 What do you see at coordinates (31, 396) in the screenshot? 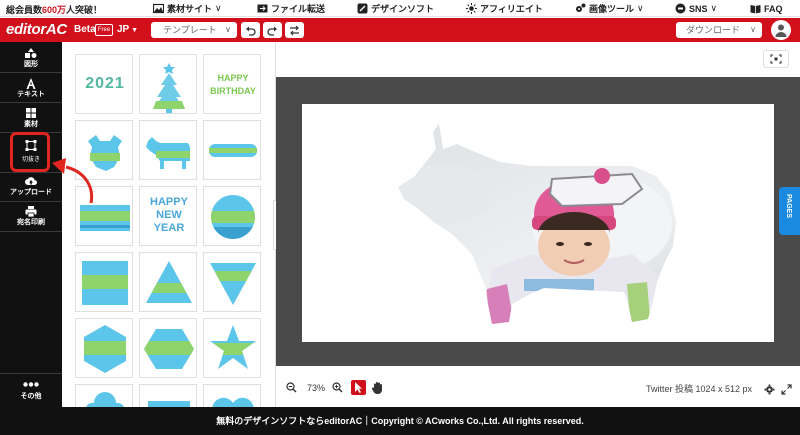
I see `sidebar-item-label: その他` at bounding box center [31, 396].